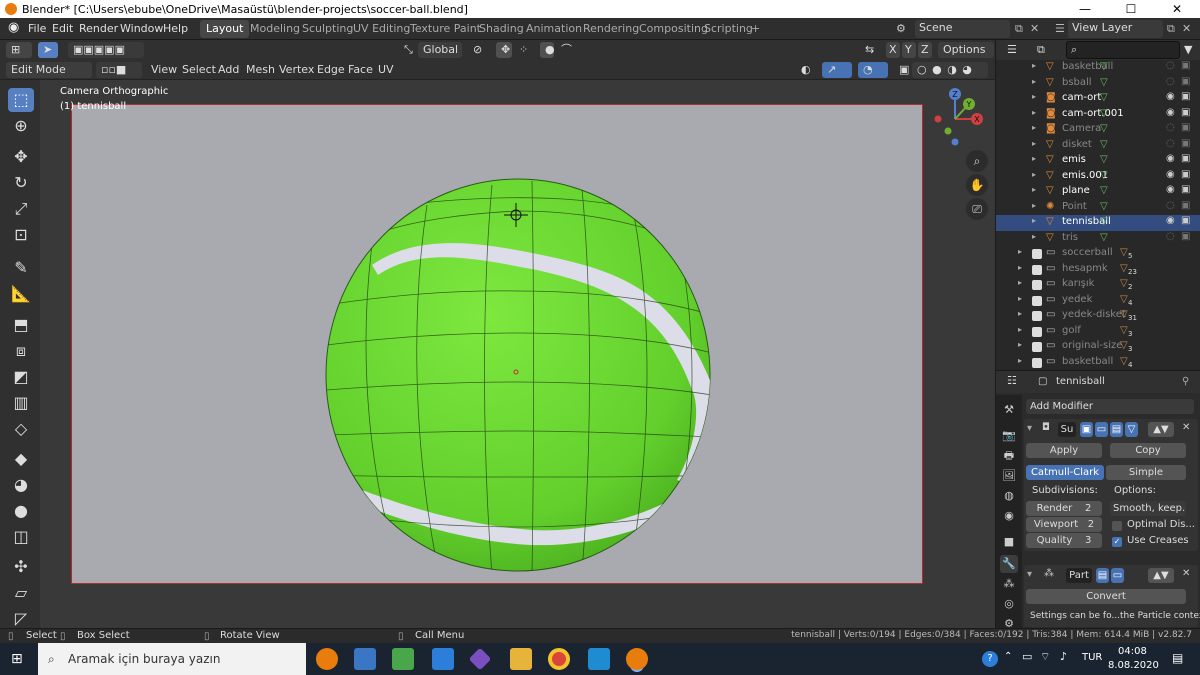  What do you see at coordinates (199, 69) in the screenshot?
I see `menu-select: Select` at bounding box center [199, 69].